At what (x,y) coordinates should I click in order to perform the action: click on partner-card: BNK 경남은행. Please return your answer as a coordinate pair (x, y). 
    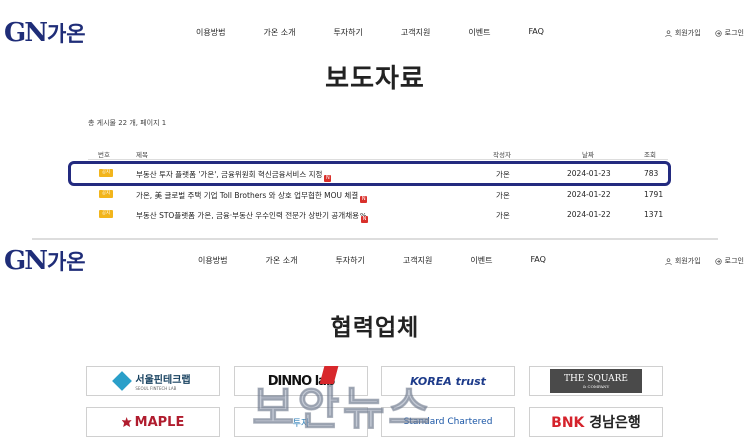
    Looking at the image, I should click on (596, 422).